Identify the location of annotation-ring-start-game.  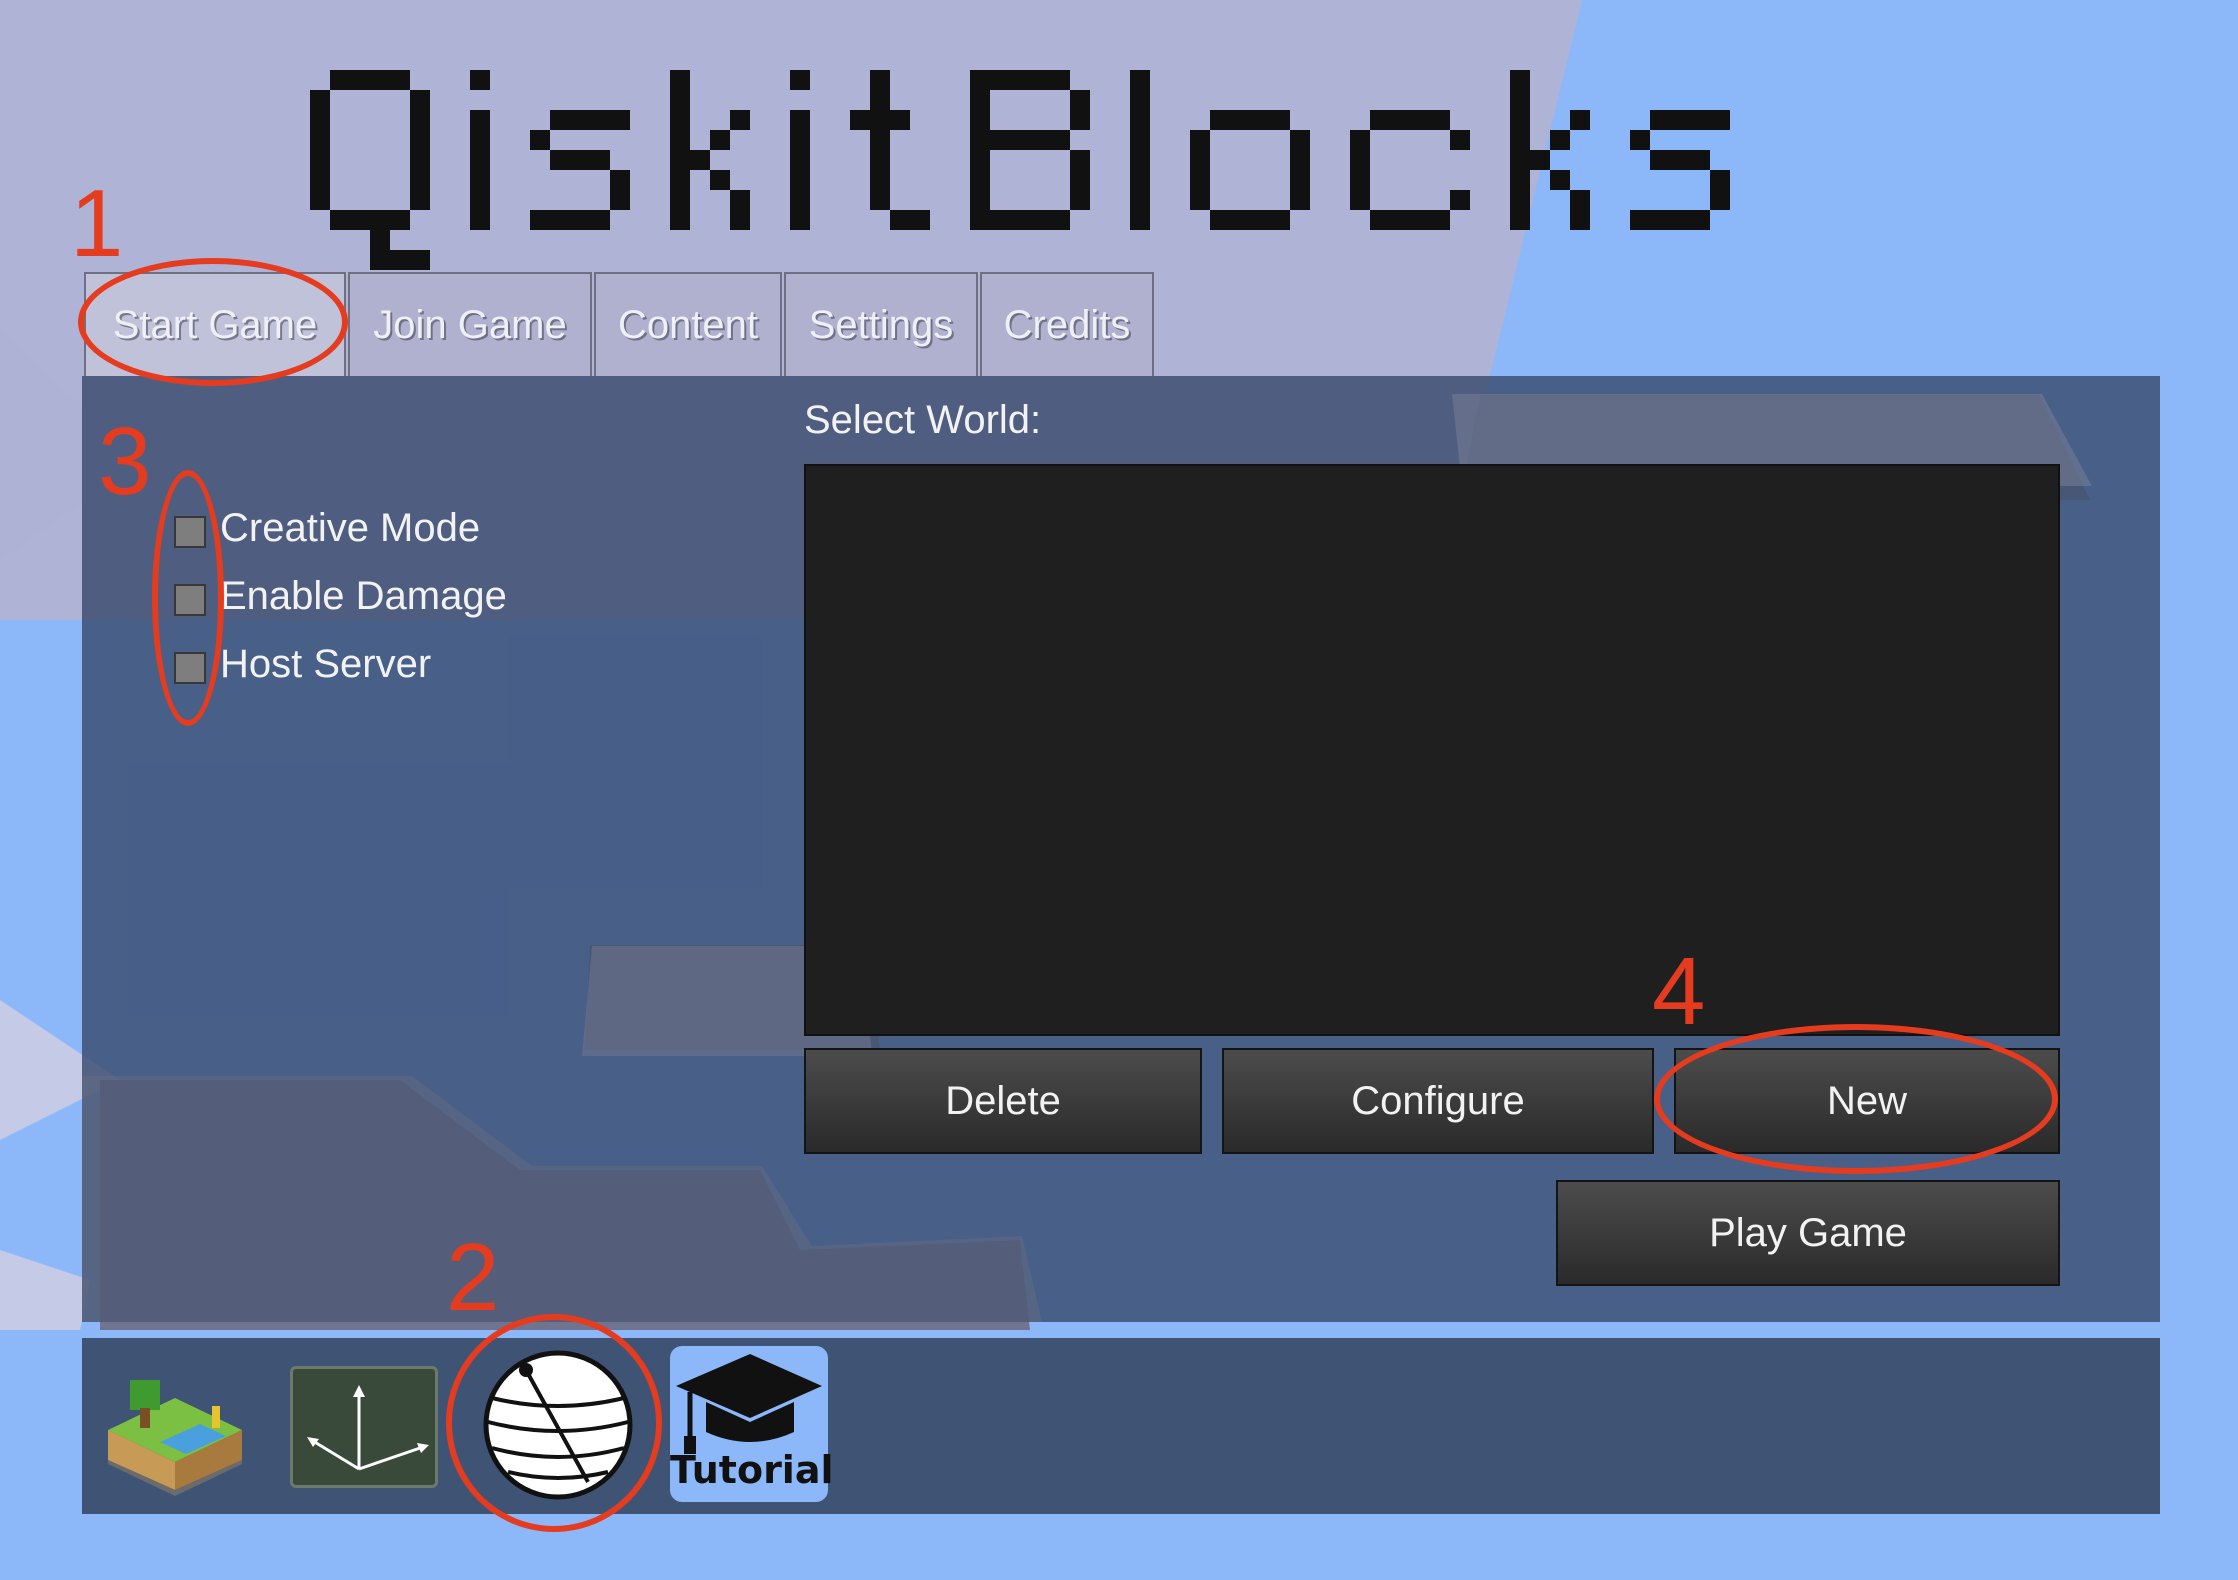
(213, 322).